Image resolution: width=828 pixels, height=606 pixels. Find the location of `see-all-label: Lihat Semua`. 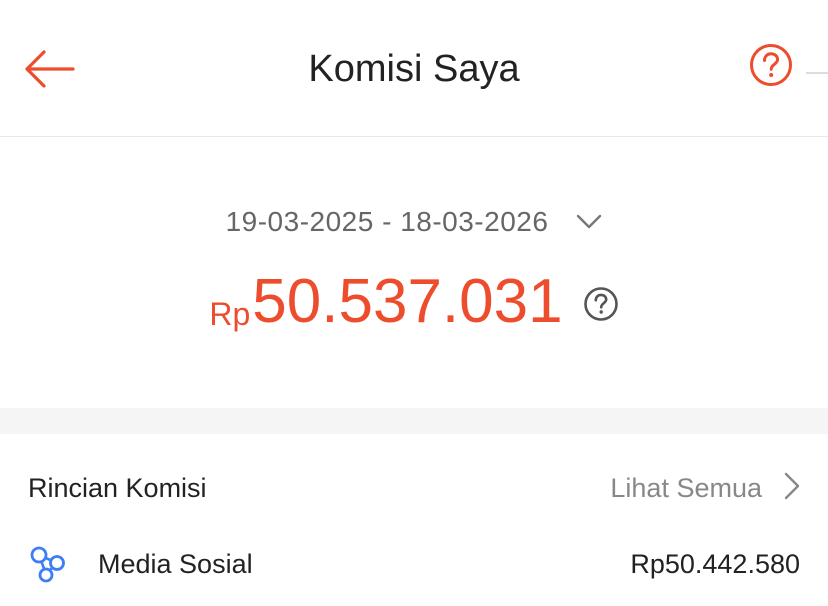

see-all-label: Lihat Semua is located at coordinates (686, 487).